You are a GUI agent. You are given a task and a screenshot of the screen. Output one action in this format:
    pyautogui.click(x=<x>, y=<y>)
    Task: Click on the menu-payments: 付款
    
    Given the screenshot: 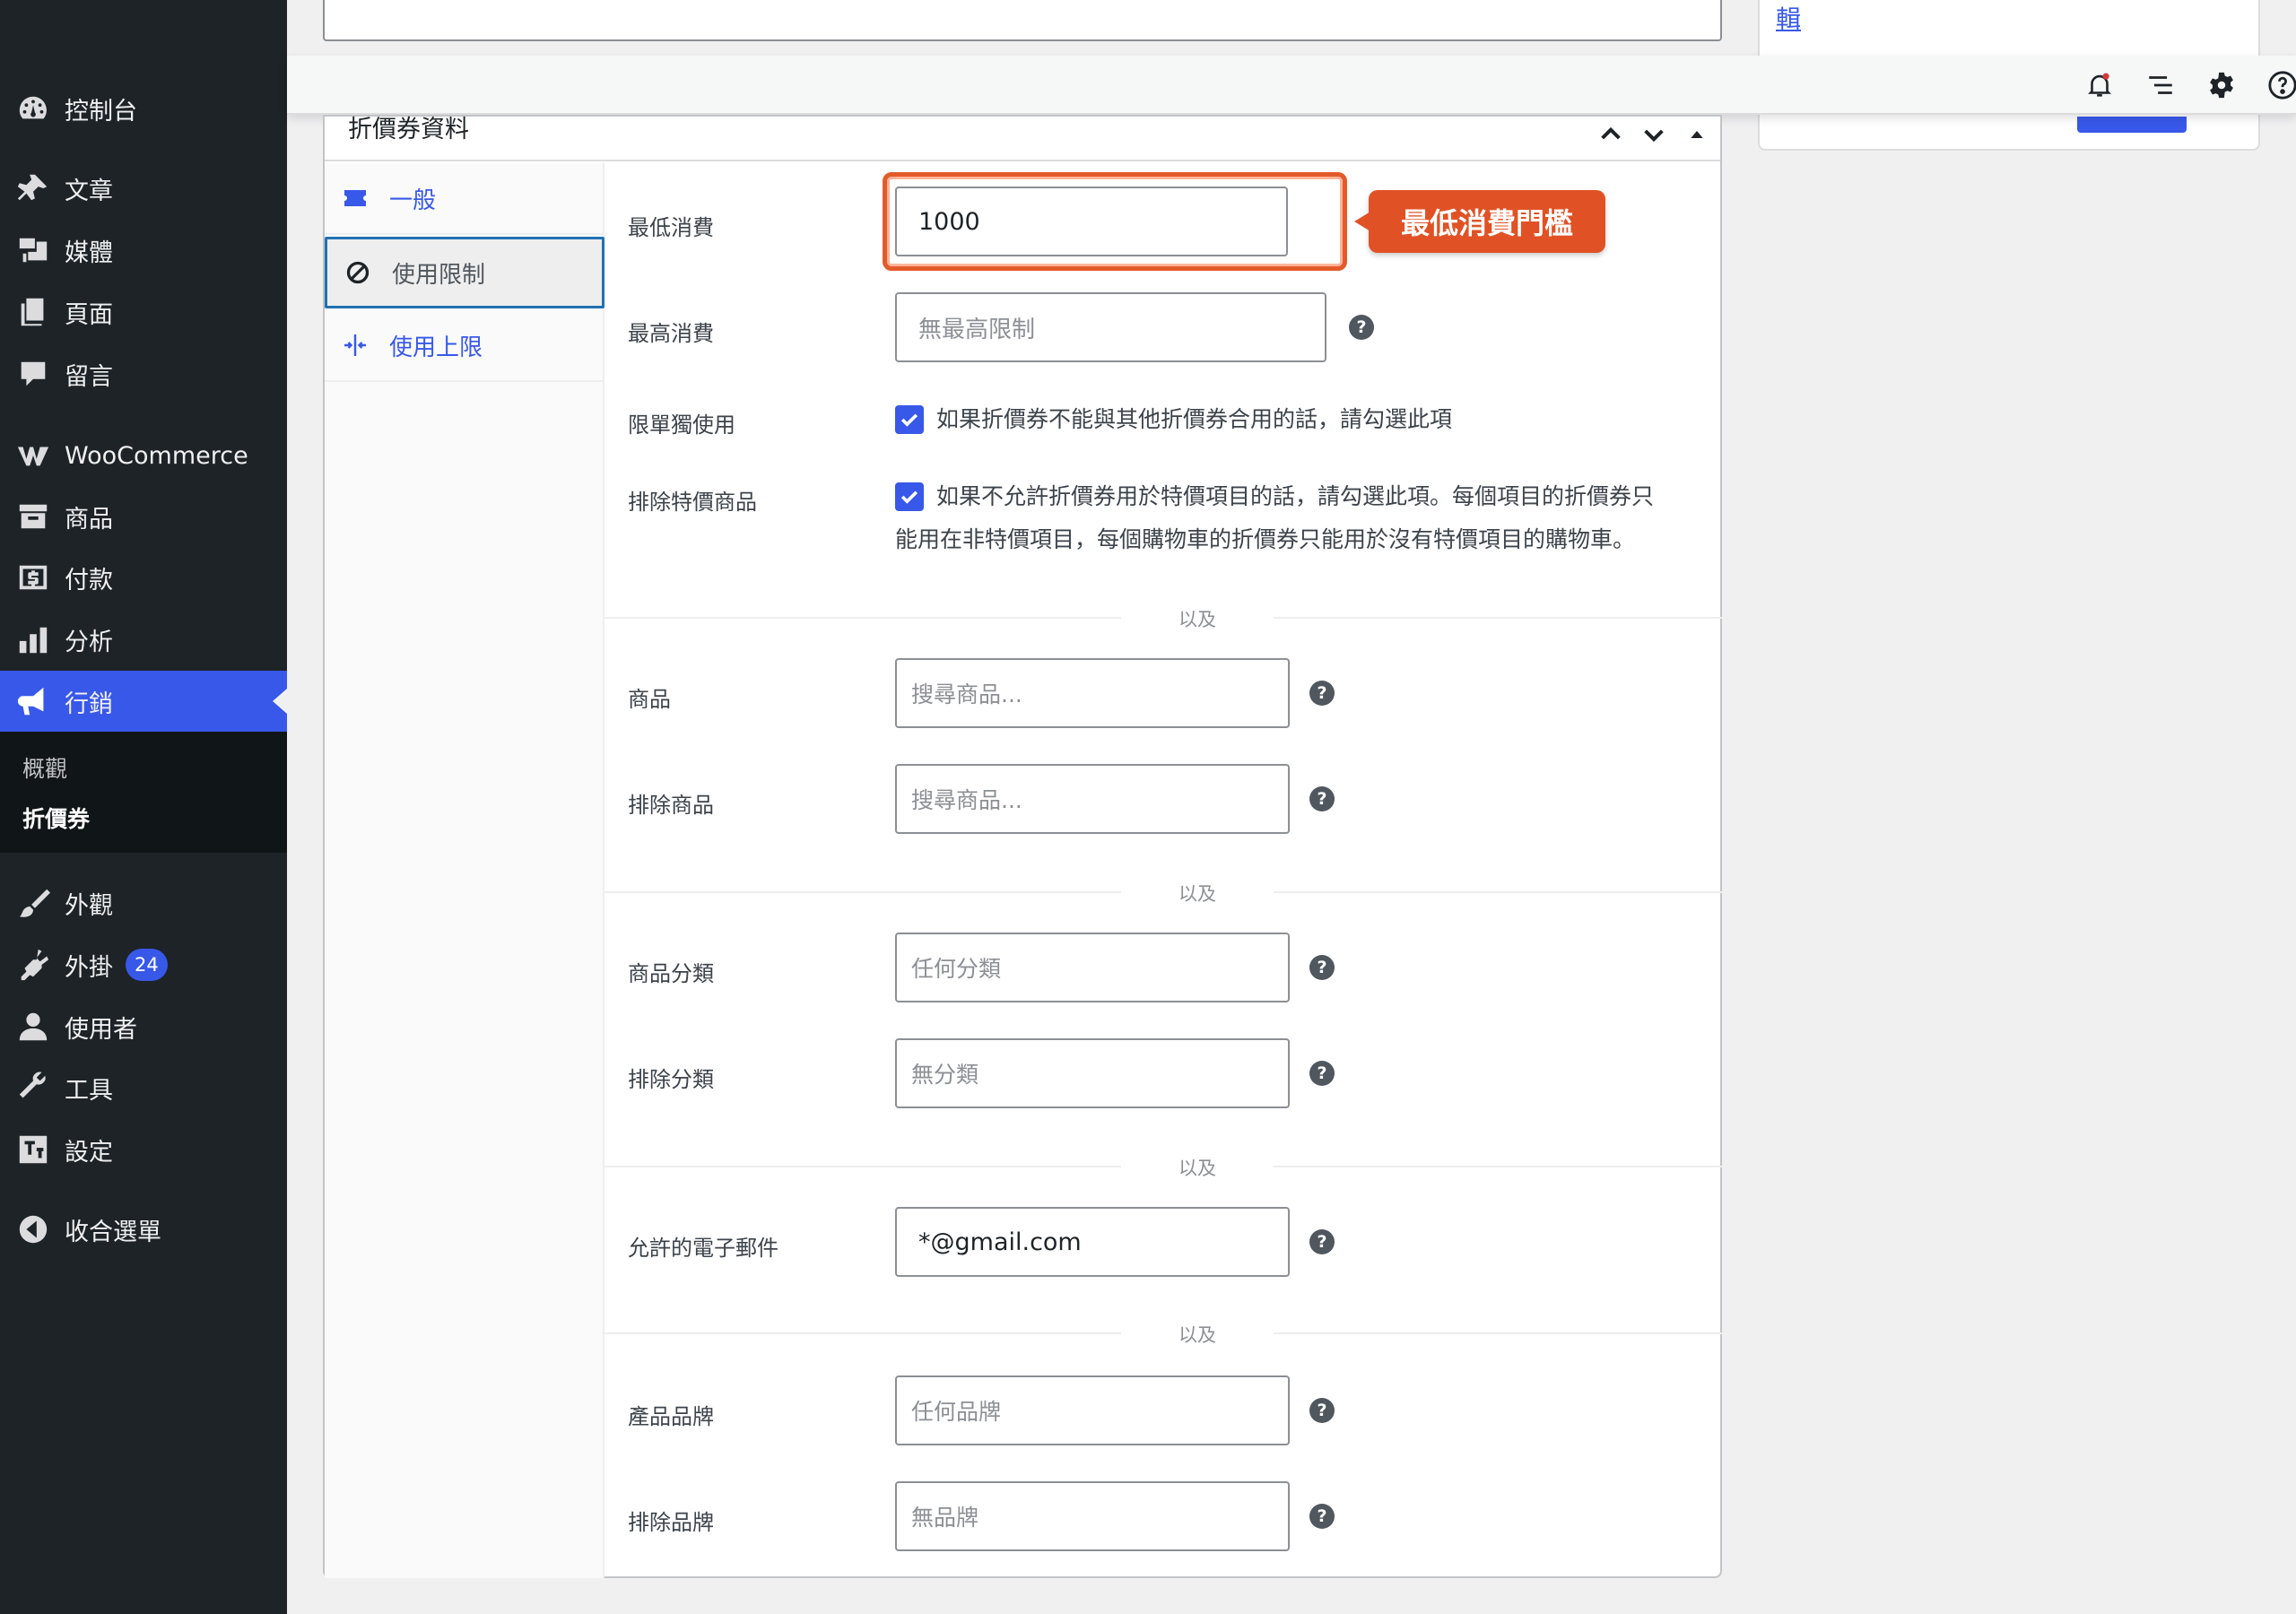 What is the action you would take?
    pyautogui.click(x=143, y=577)
    